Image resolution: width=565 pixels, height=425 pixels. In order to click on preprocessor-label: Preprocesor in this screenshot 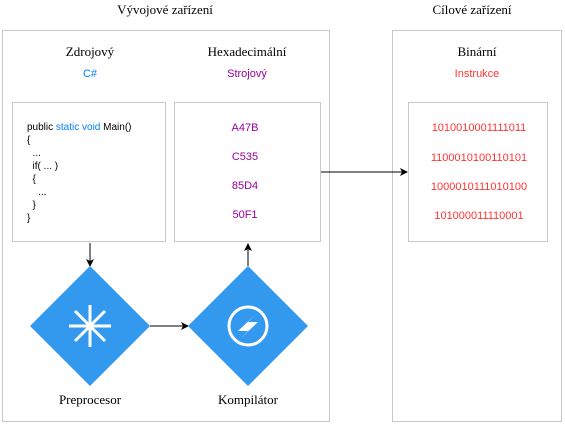, I will do `click(90, 399)`.